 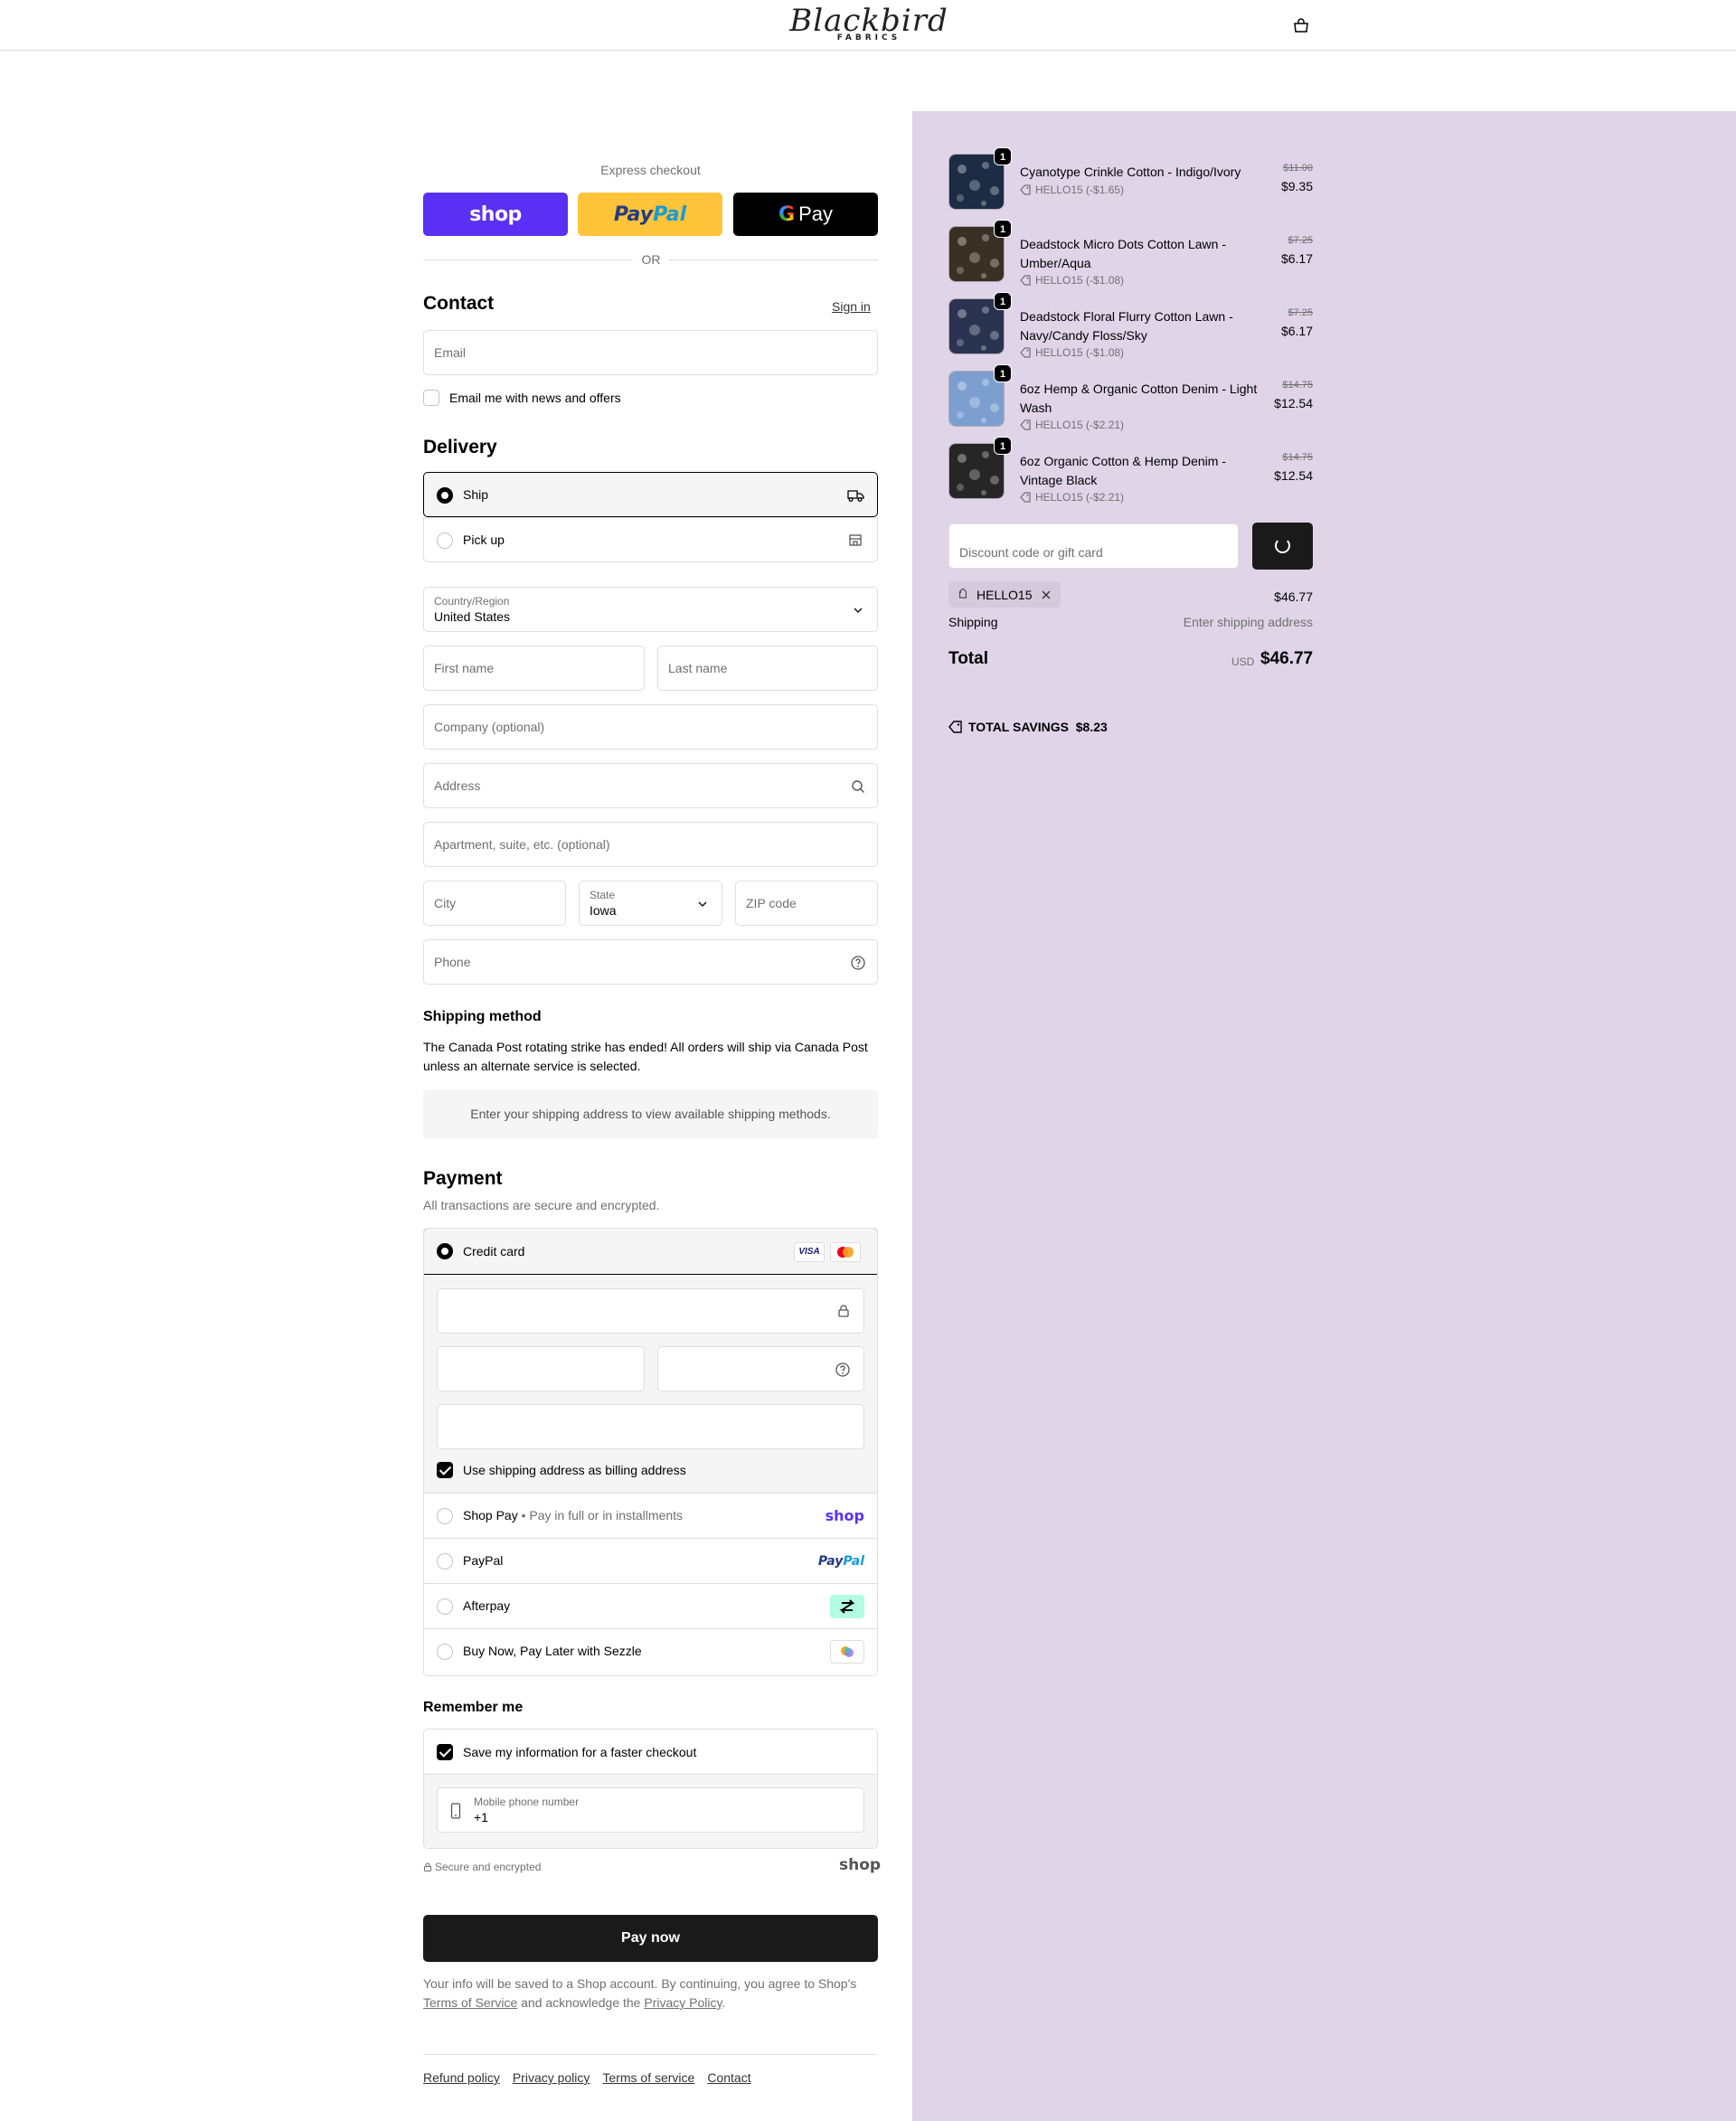 I want to click on apply-discount-button, so click(x=1283, y=546).